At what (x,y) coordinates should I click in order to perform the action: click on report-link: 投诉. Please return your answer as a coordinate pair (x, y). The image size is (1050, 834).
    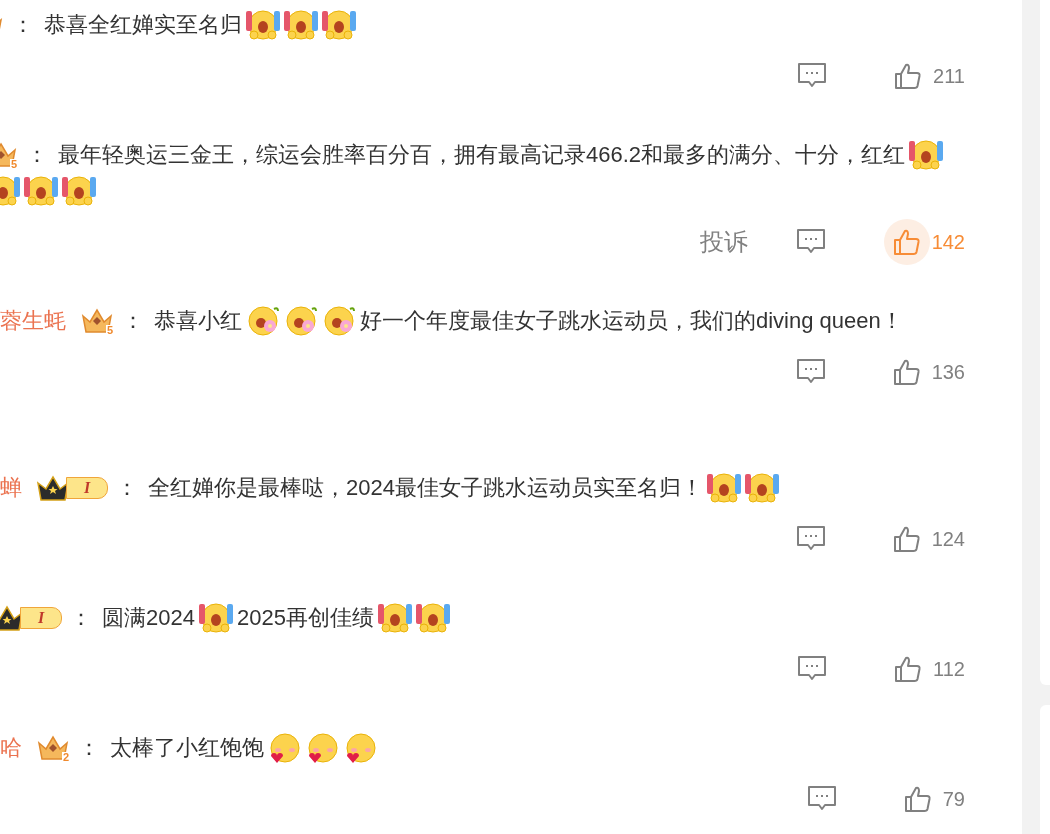
    Looking at the image, I should click on (723, 242).